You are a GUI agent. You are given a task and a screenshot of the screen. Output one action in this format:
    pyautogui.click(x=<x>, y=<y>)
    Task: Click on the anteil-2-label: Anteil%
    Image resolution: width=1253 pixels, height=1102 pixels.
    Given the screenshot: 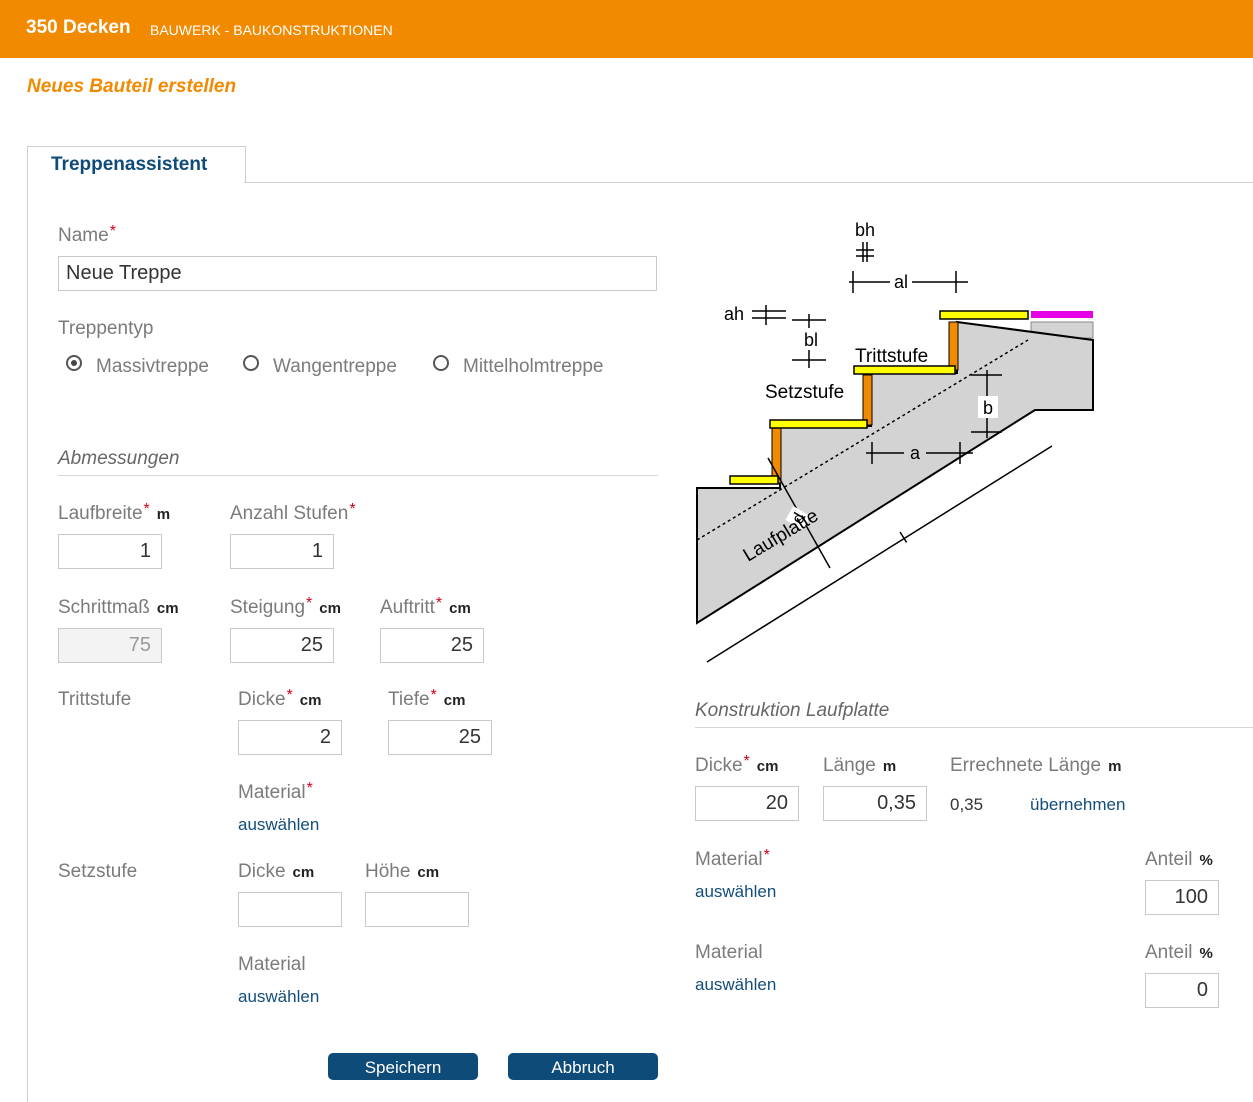 What is the action you would take?
    pyautogui.click(x=1179, y=953)
    